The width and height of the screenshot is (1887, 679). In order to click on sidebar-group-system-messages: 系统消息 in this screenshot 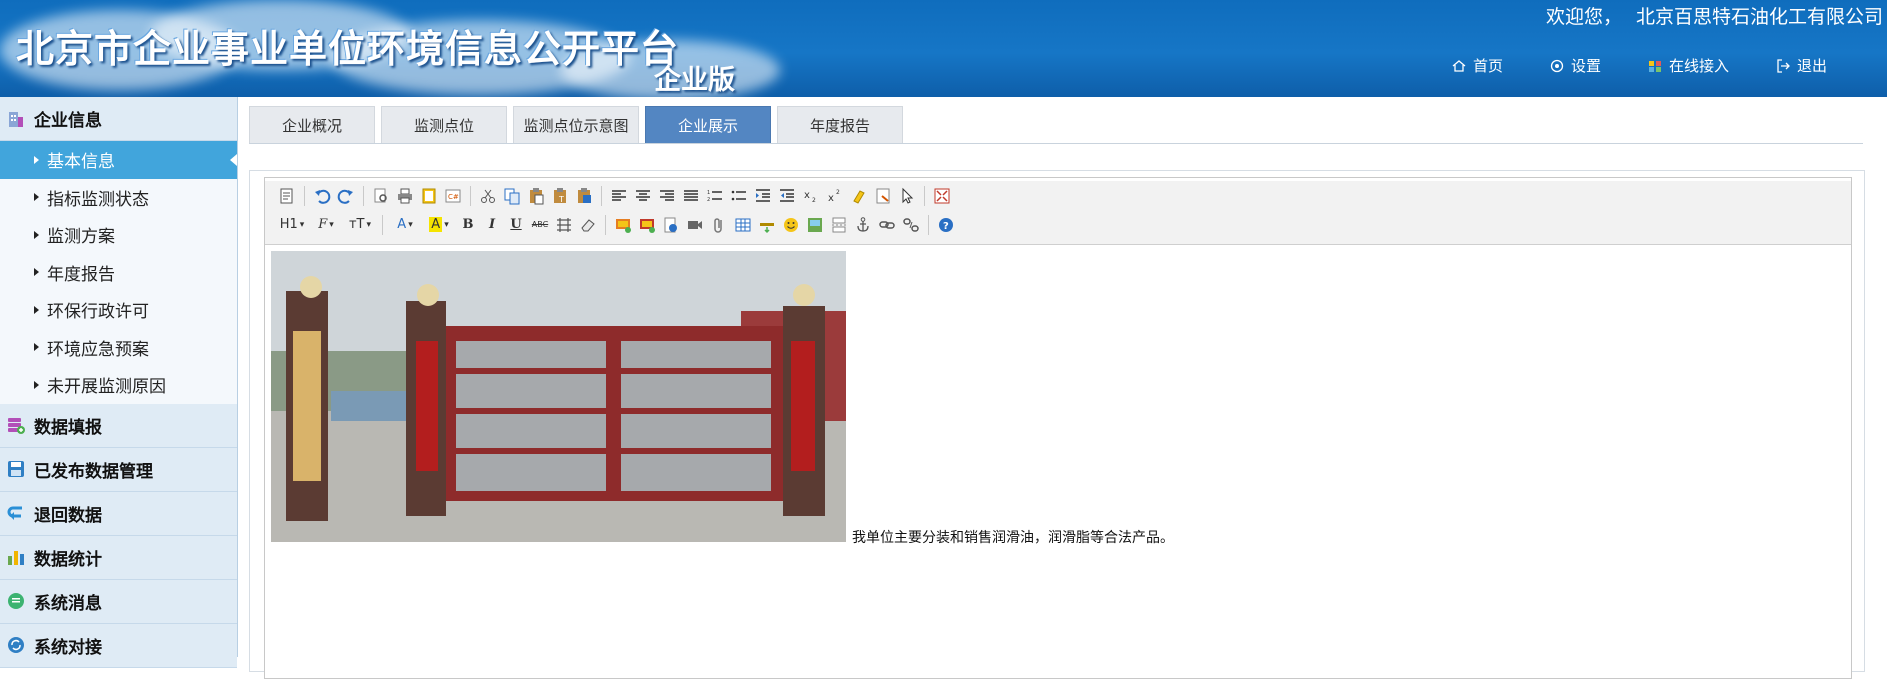, I will do `click(118, 601)`.